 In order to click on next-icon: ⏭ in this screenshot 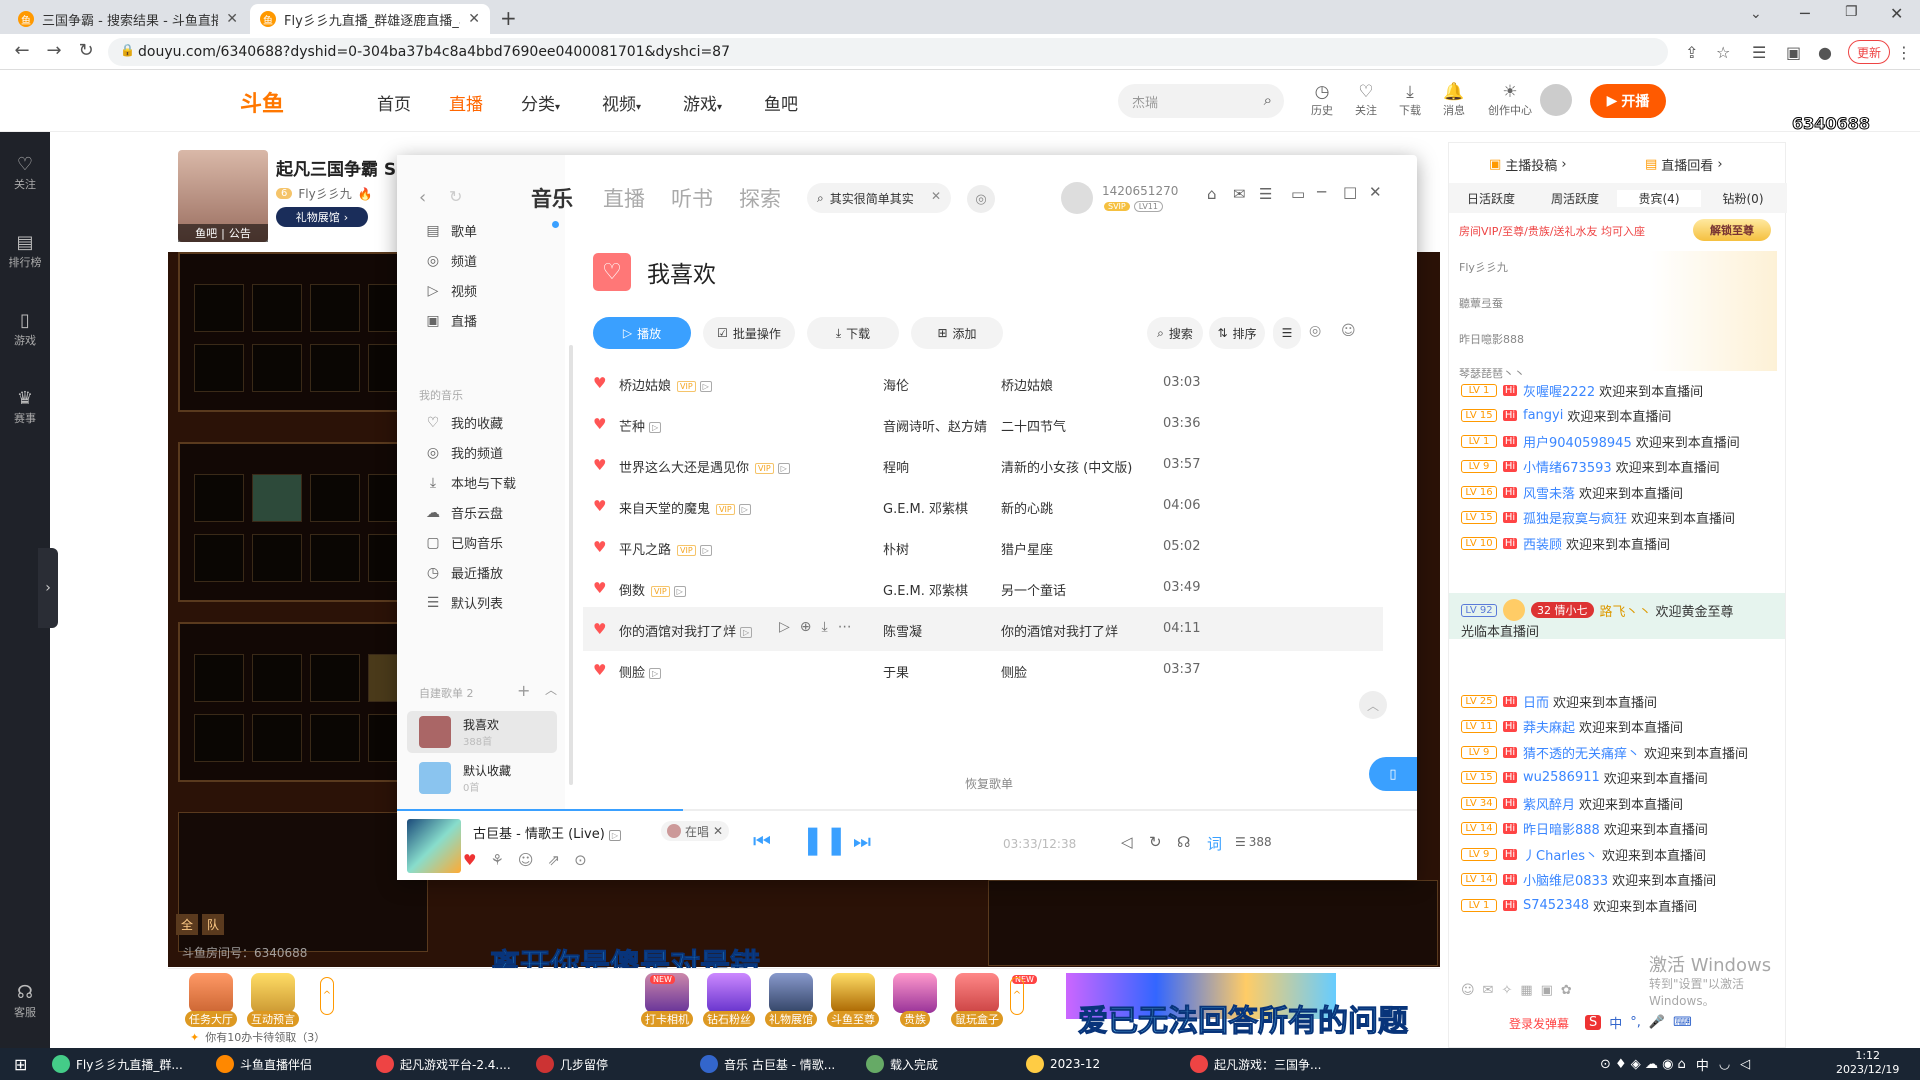, I will do `click(862, 841)`.